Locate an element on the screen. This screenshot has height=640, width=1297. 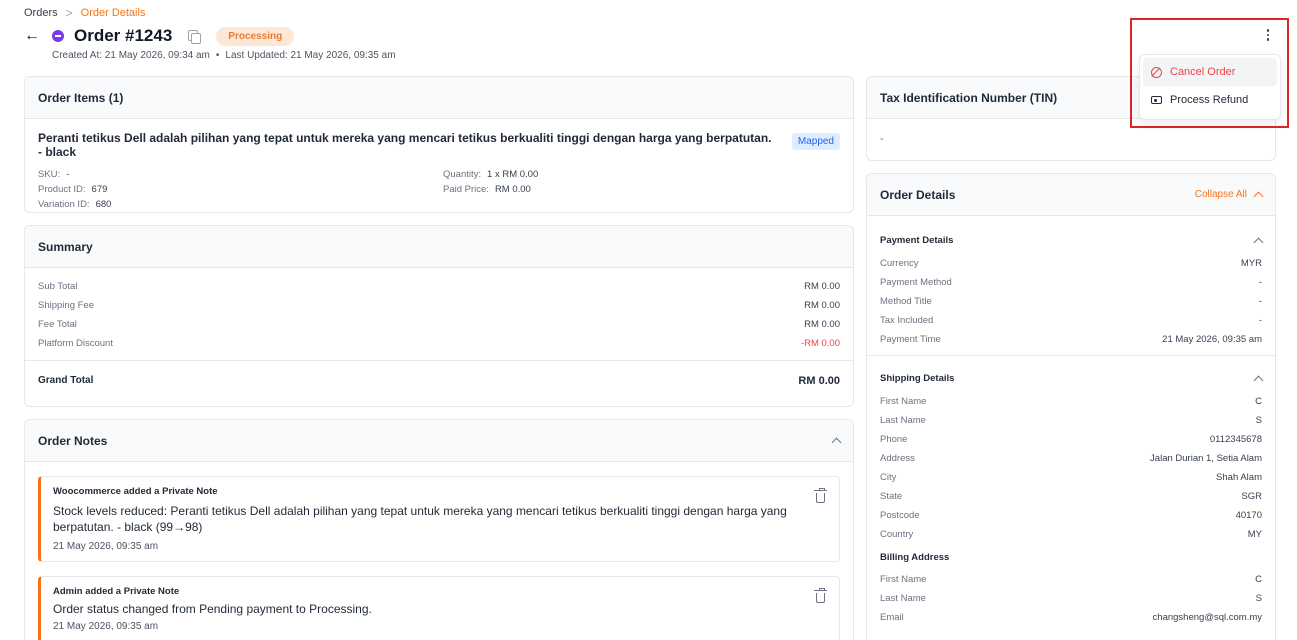
shipping-details-header: Shipping Details is located at coordinates (1071, 378).